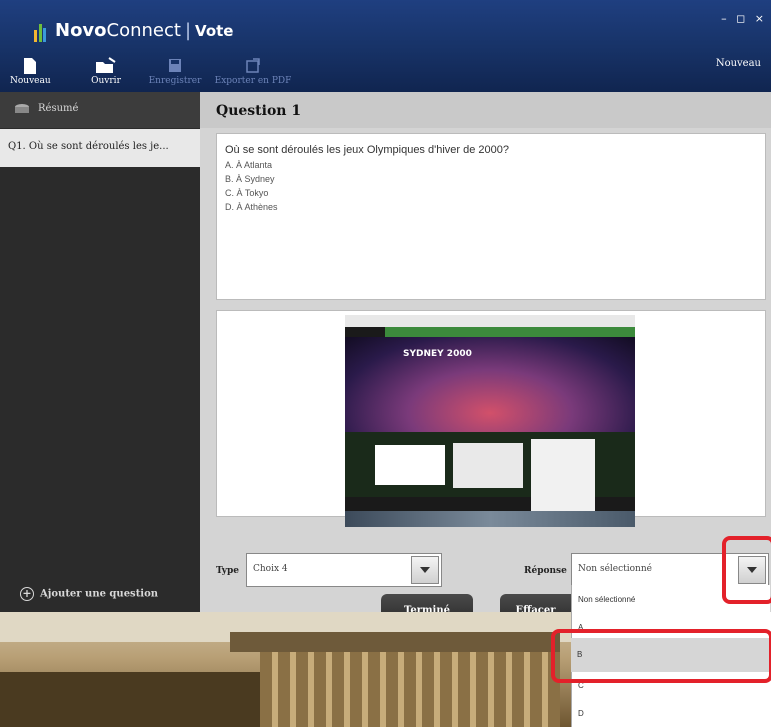 The width and height of the screenshot is (771, 727). I want to click on question-title: Question 1, so click(259, 111).